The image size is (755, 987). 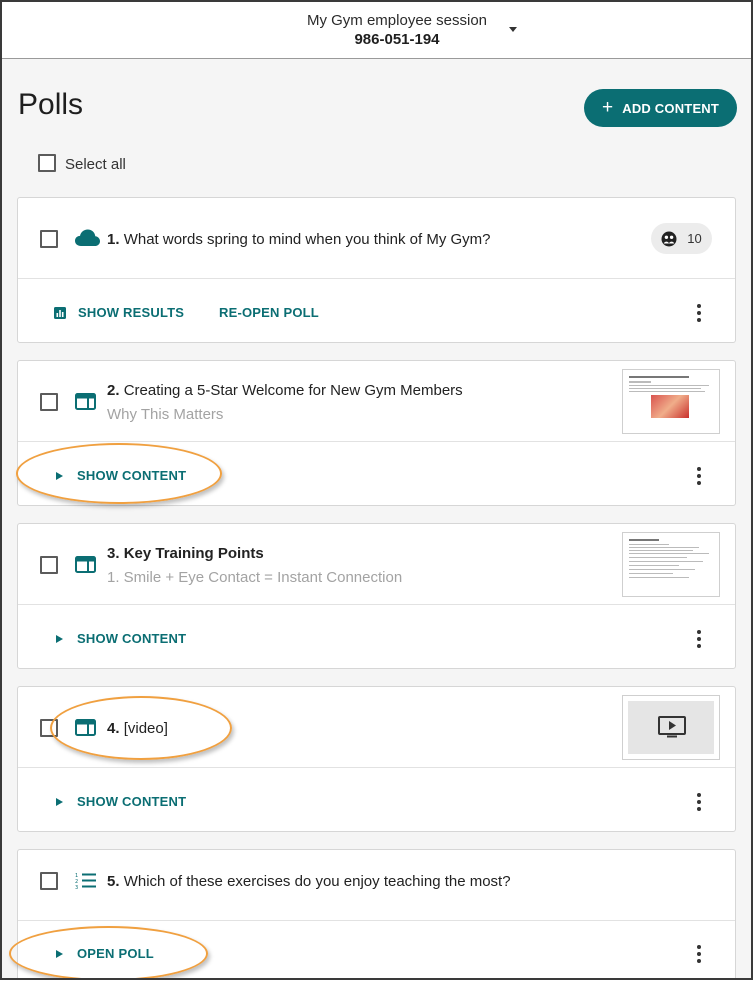 What do you see at coordinates (376, 30) in the screenshot?
I see `session-header: My Gym employee session 986-051-194` at bounding box center [376, 30].